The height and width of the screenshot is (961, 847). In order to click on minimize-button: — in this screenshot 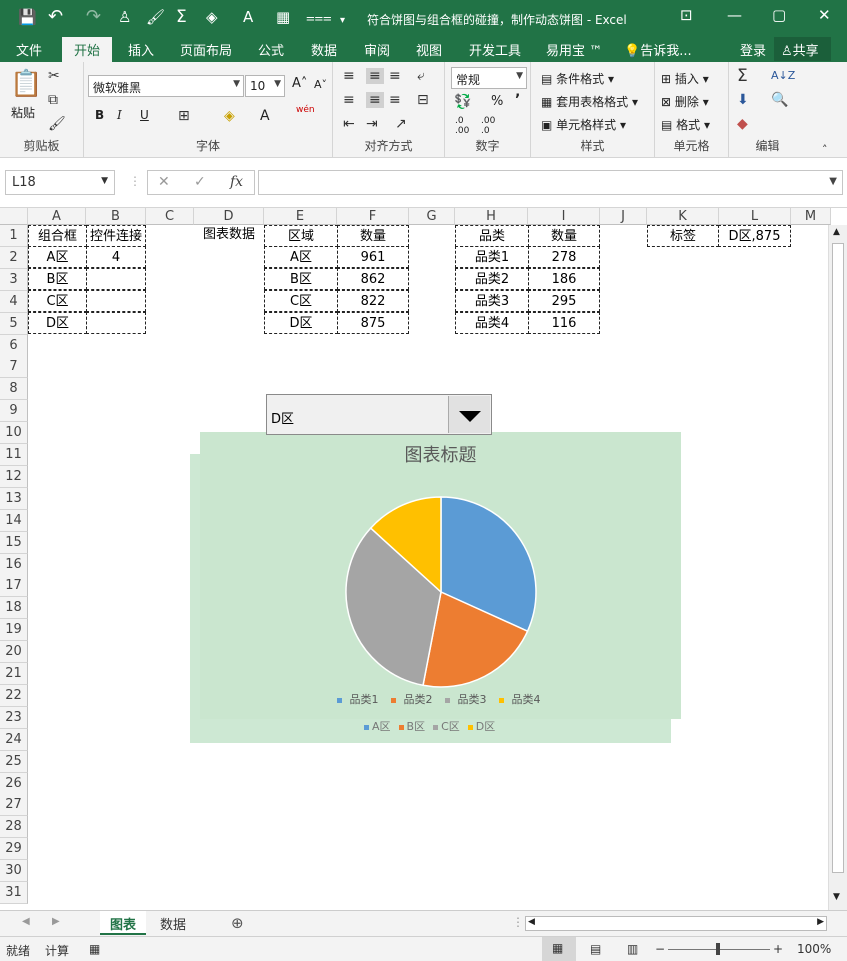, I will do `click(734, 15)`.